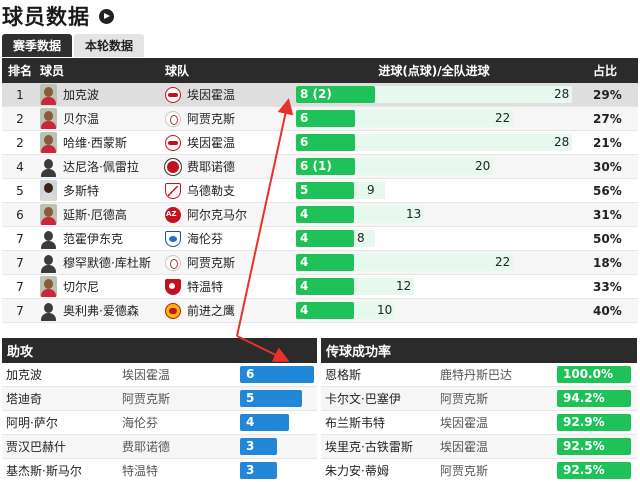  I want to click on team-name: 阿尔克马尔, so click(217, 214).